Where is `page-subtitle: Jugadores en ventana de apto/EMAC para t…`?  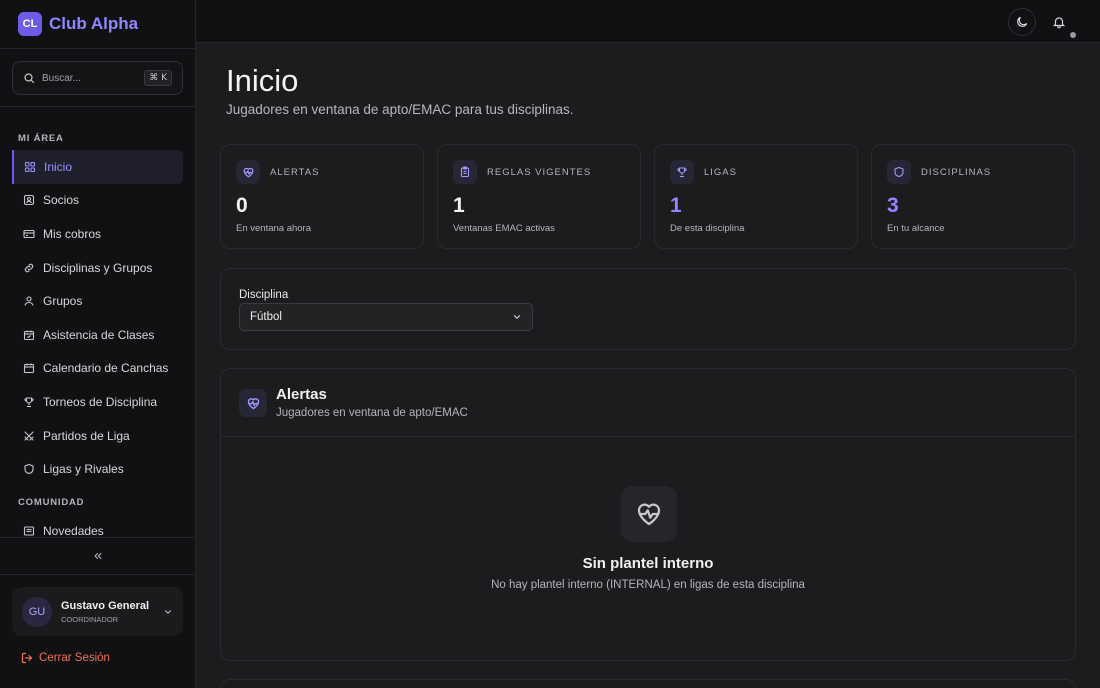 page-subtitle: Jugadores en ventana de apto/EMAC para t… is located at coordinates (400, 109).